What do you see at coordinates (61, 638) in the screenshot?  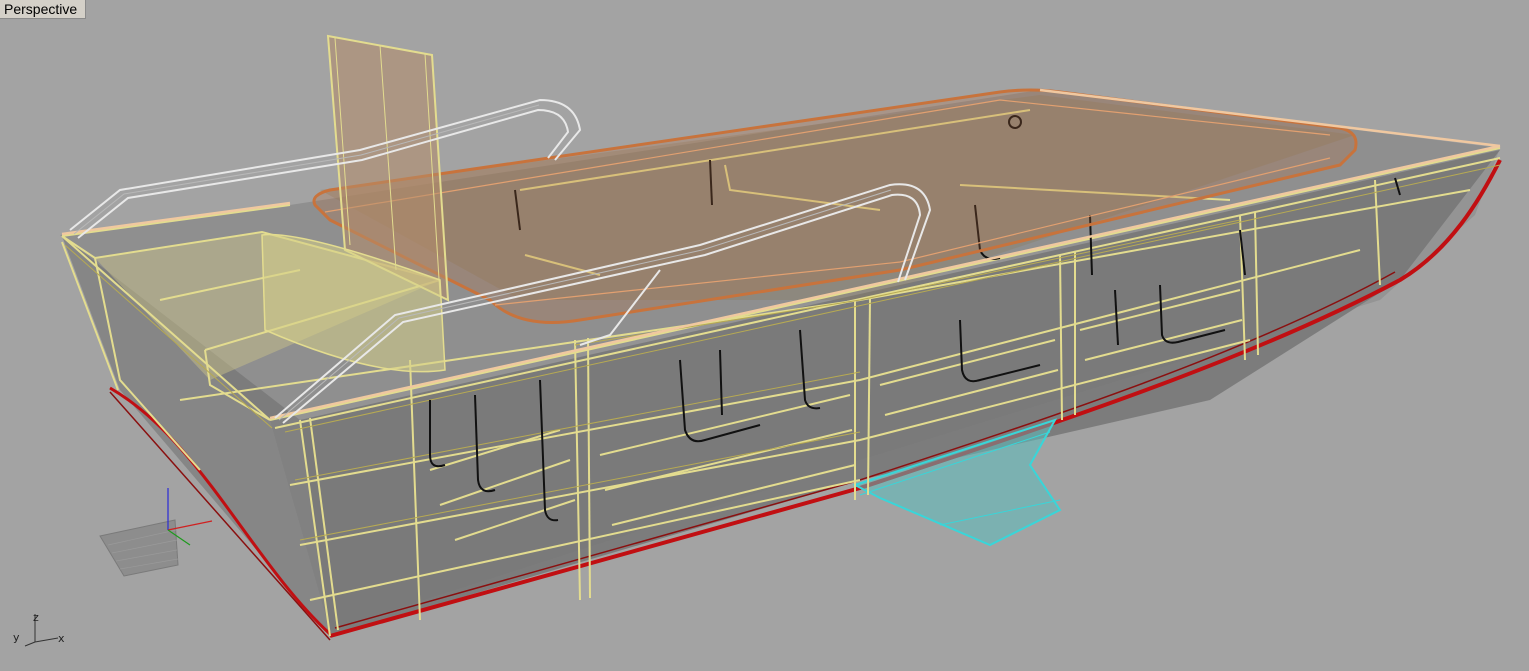 I see `x-axis-label: x` at bounding box center [61, 638].